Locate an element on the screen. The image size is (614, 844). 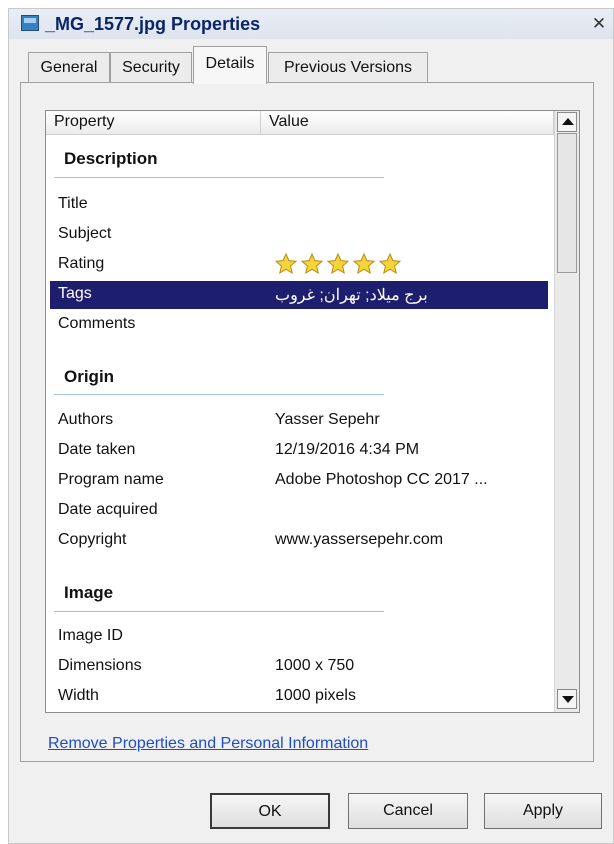
column-header-property: Property is located at coordinates (153, 123).